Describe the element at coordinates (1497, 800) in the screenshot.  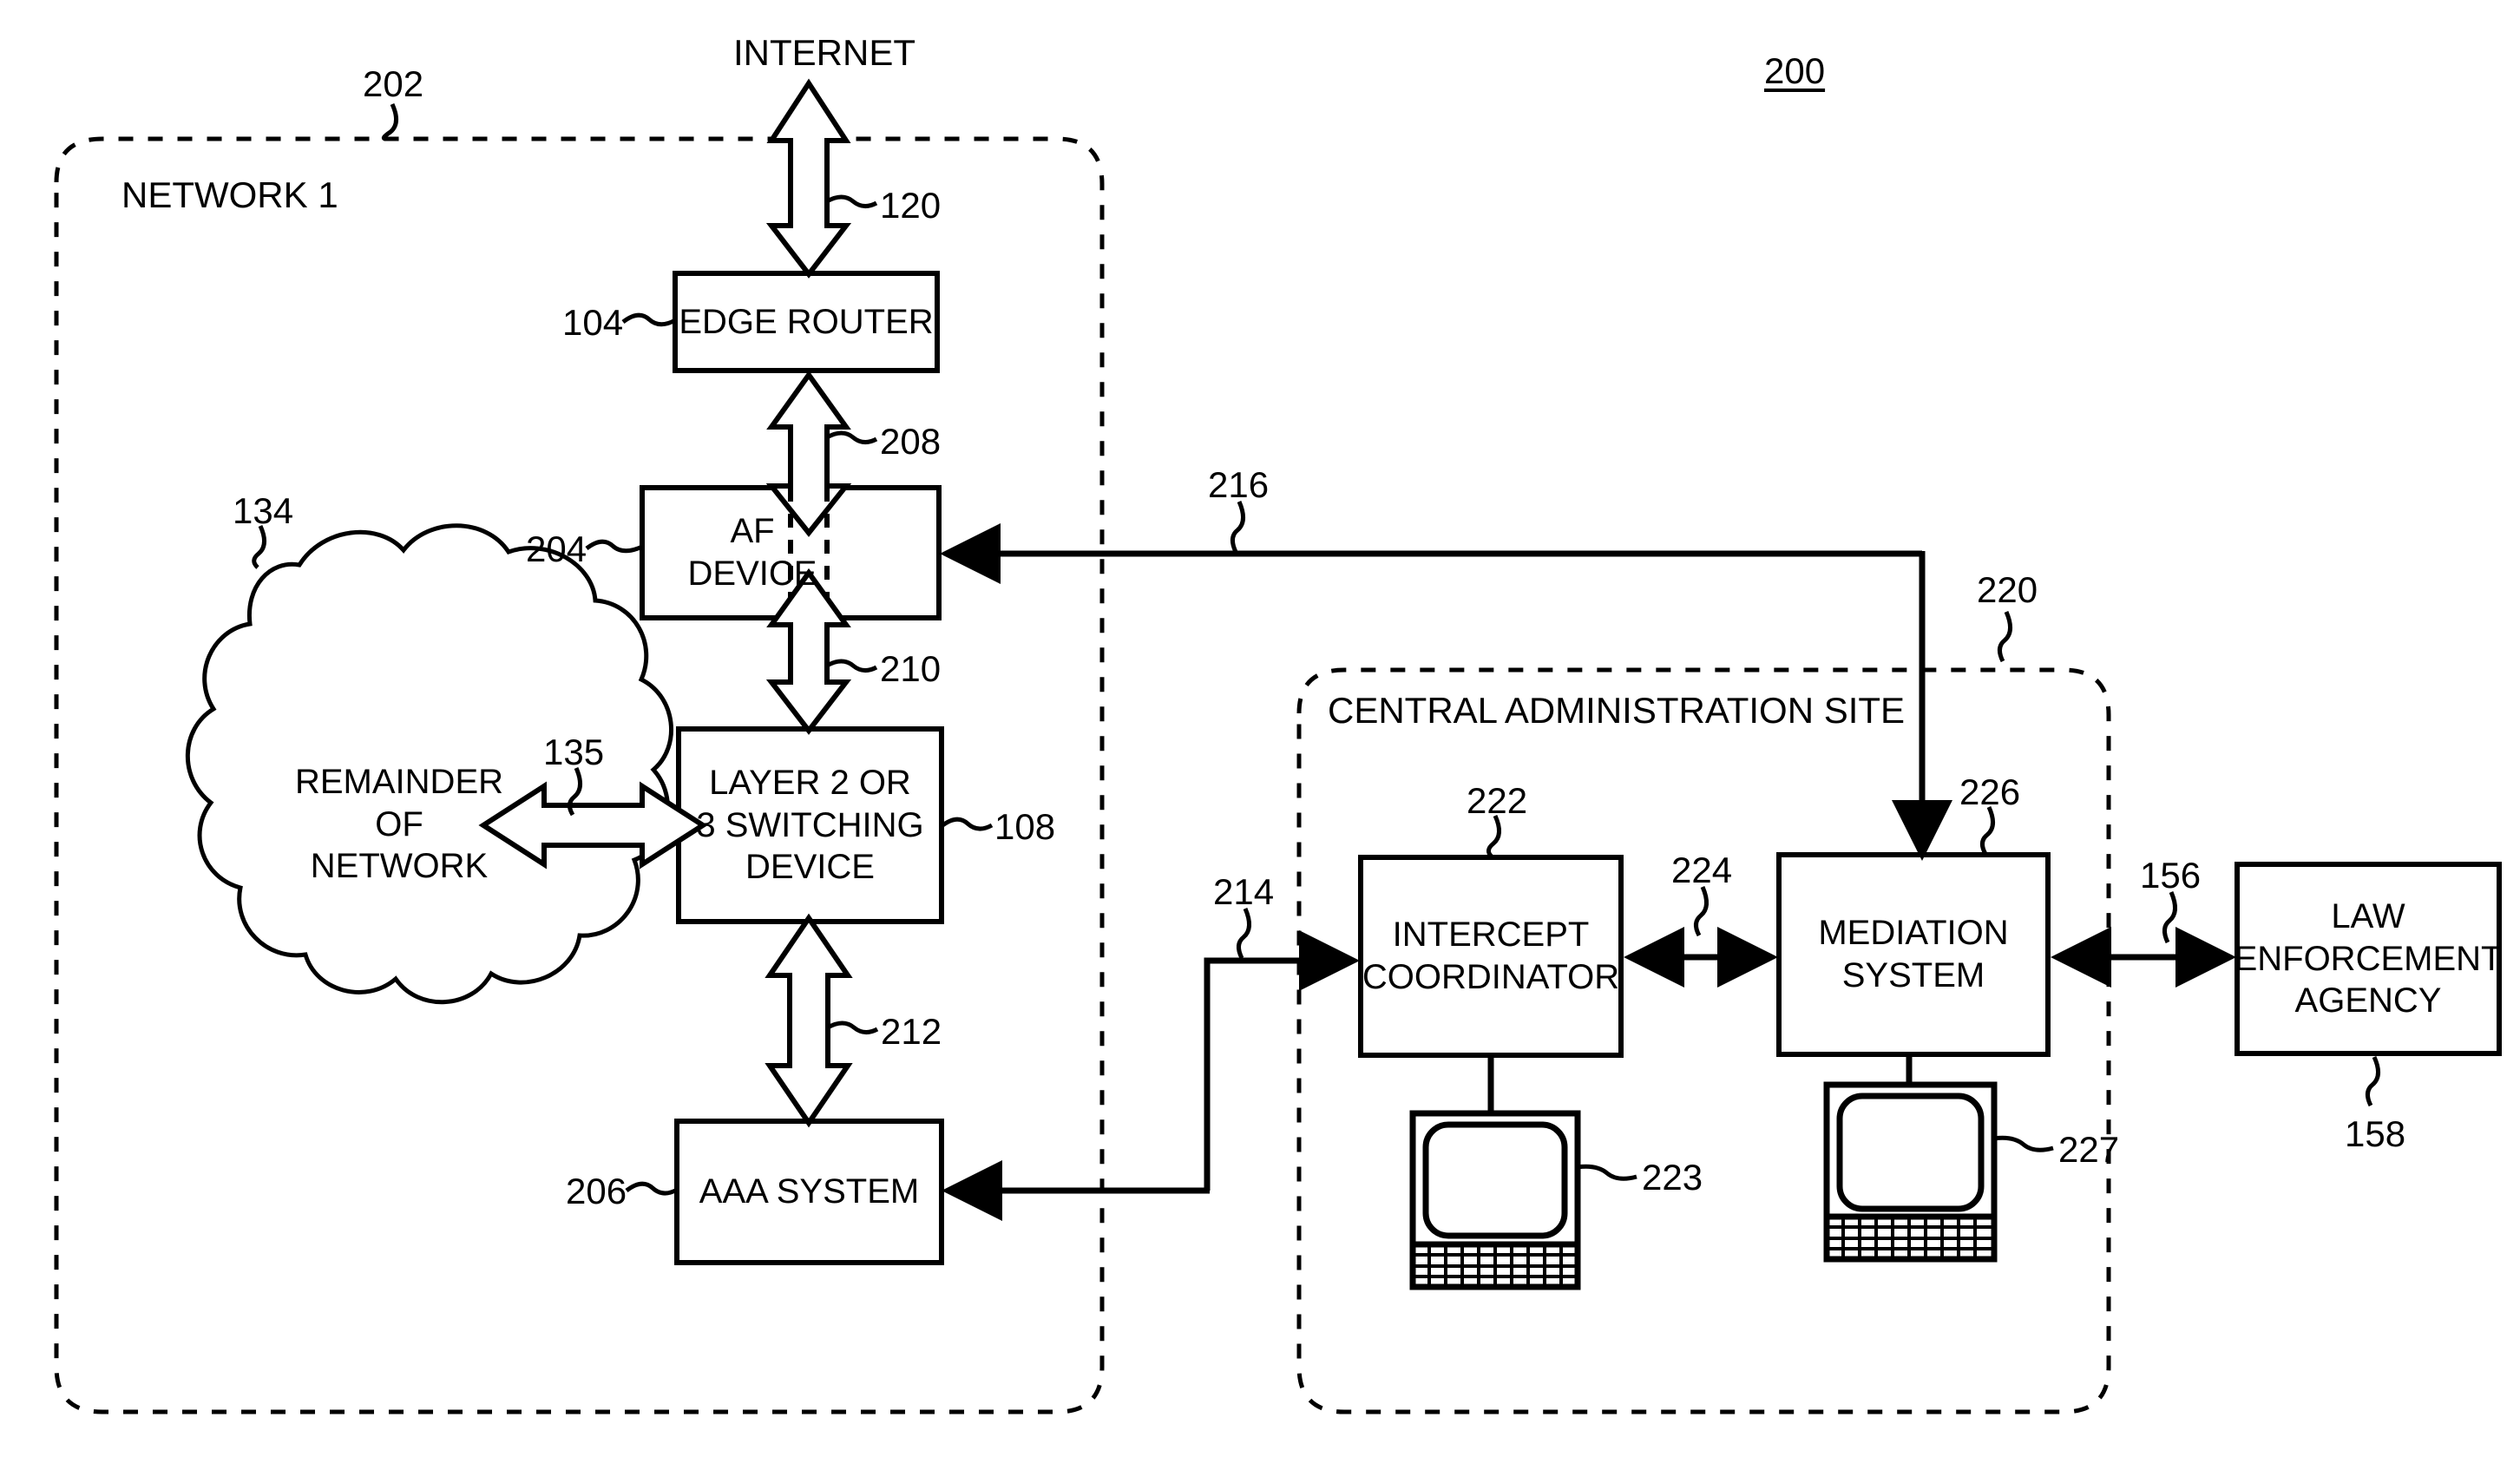
I see `ref-222: 222` at that location.